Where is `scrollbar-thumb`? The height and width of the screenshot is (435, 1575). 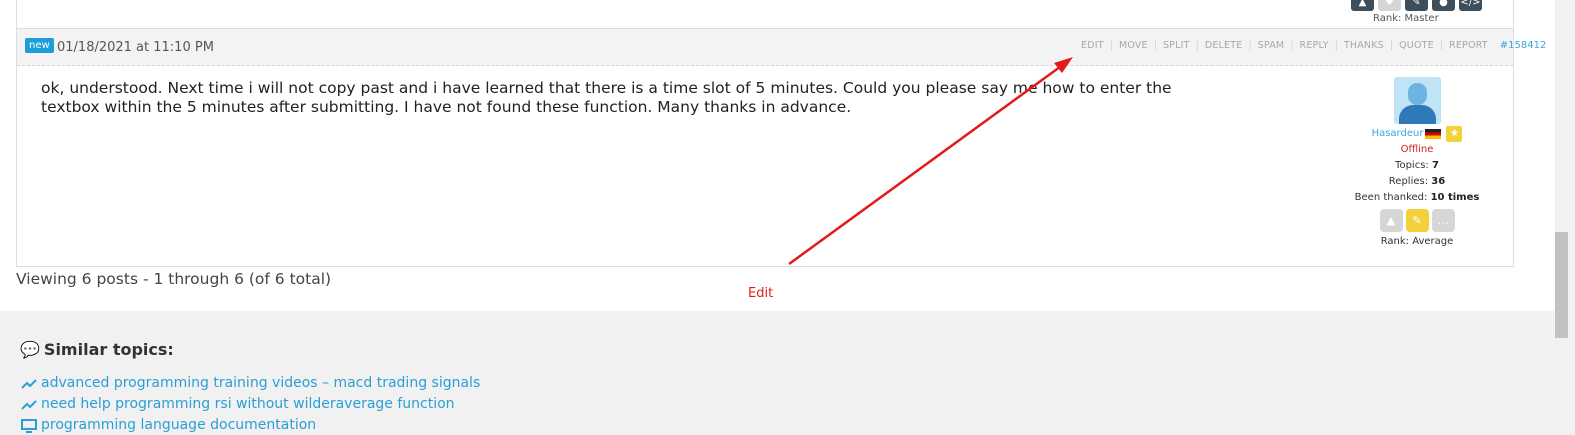 scrollbar-thumb is located at coordinates (1561, 285).